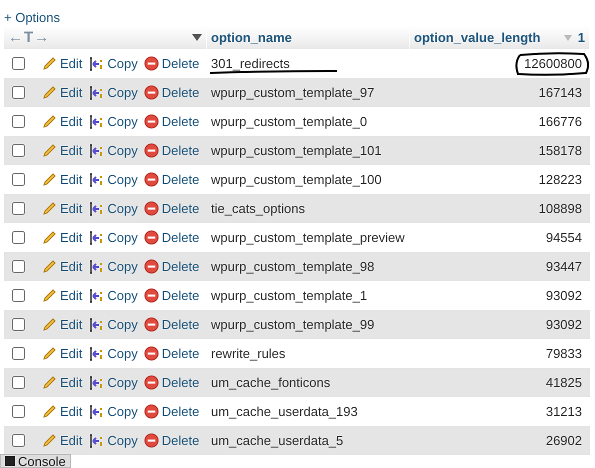 Image resolution: width=595 pixels, height=468 pixels. What do you see at coordinates (271, 382) in the screenshot?
I see `table-cell-text: um_cache_fonticons` at bounding box center [271, 382].